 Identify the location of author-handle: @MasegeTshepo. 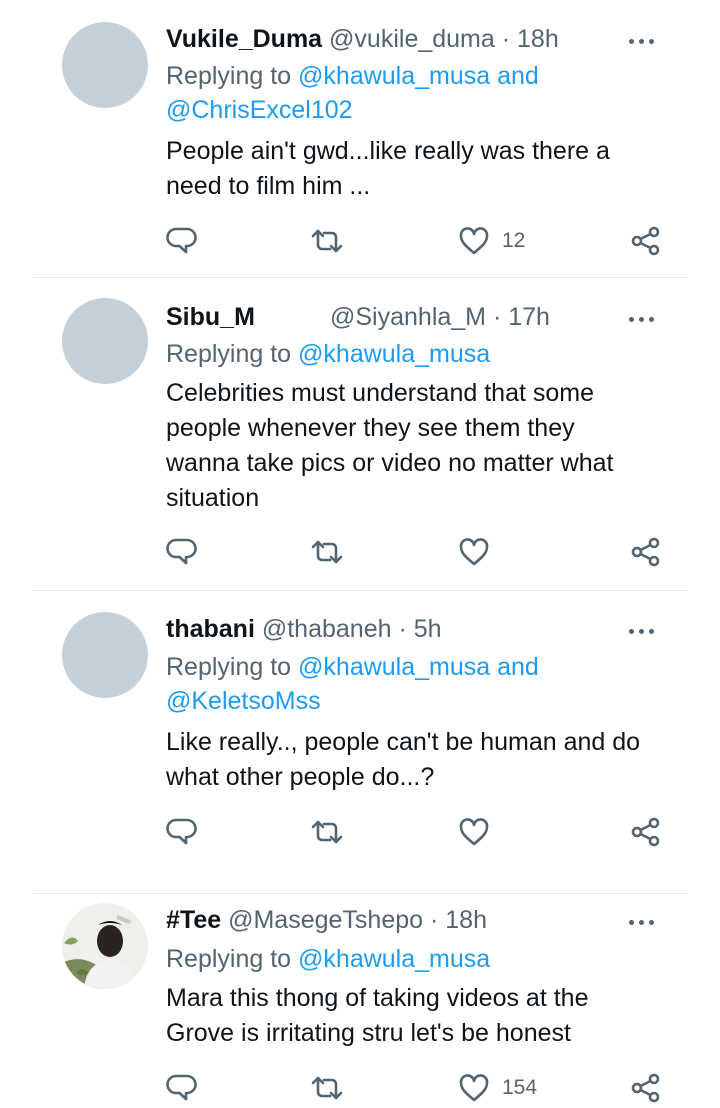
(325, 920).